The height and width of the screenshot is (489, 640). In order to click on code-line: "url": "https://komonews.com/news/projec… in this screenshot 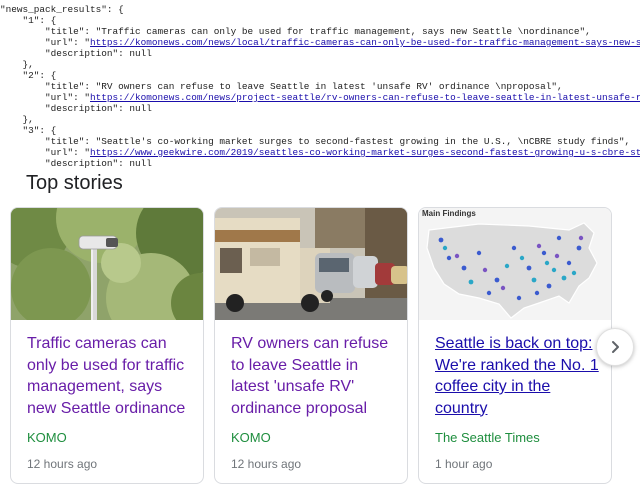, I will do `click(320, 97)`.